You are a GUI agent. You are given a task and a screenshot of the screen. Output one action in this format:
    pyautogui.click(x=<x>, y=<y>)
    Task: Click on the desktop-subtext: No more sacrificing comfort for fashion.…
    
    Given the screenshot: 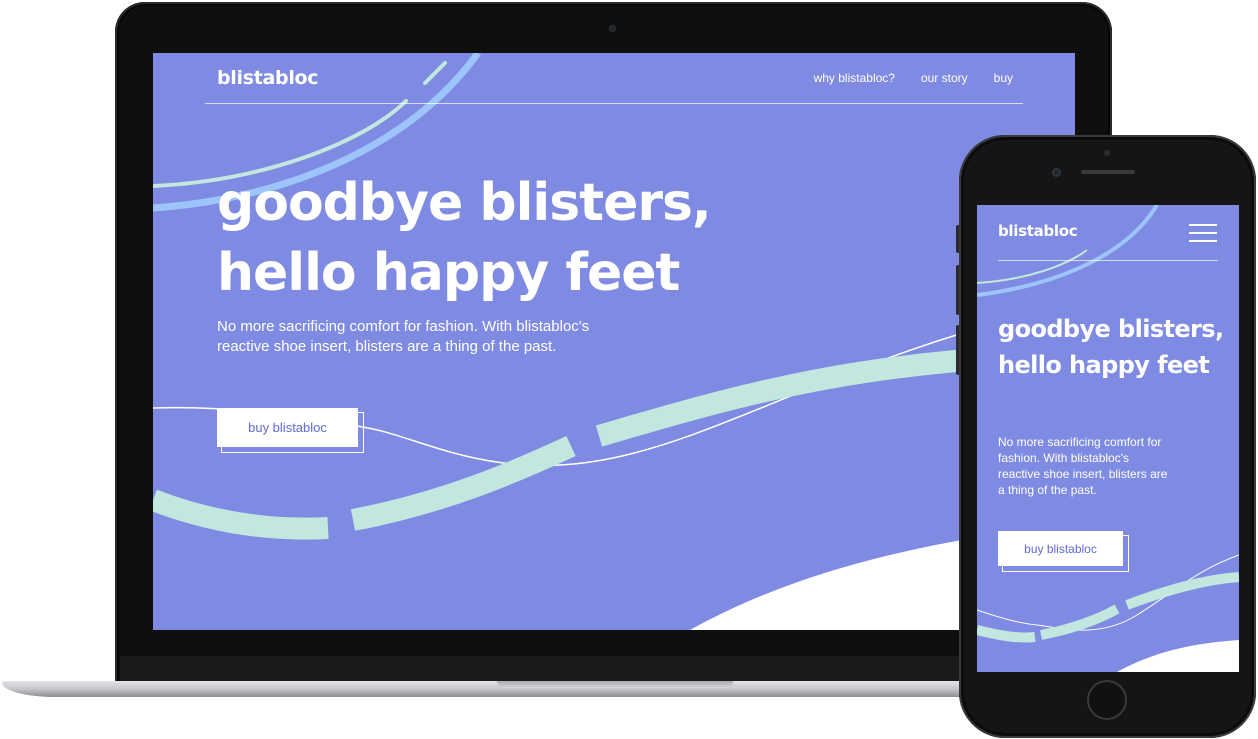 What is the action you would take?
    pyautogui.click(x=403, y=336)
    